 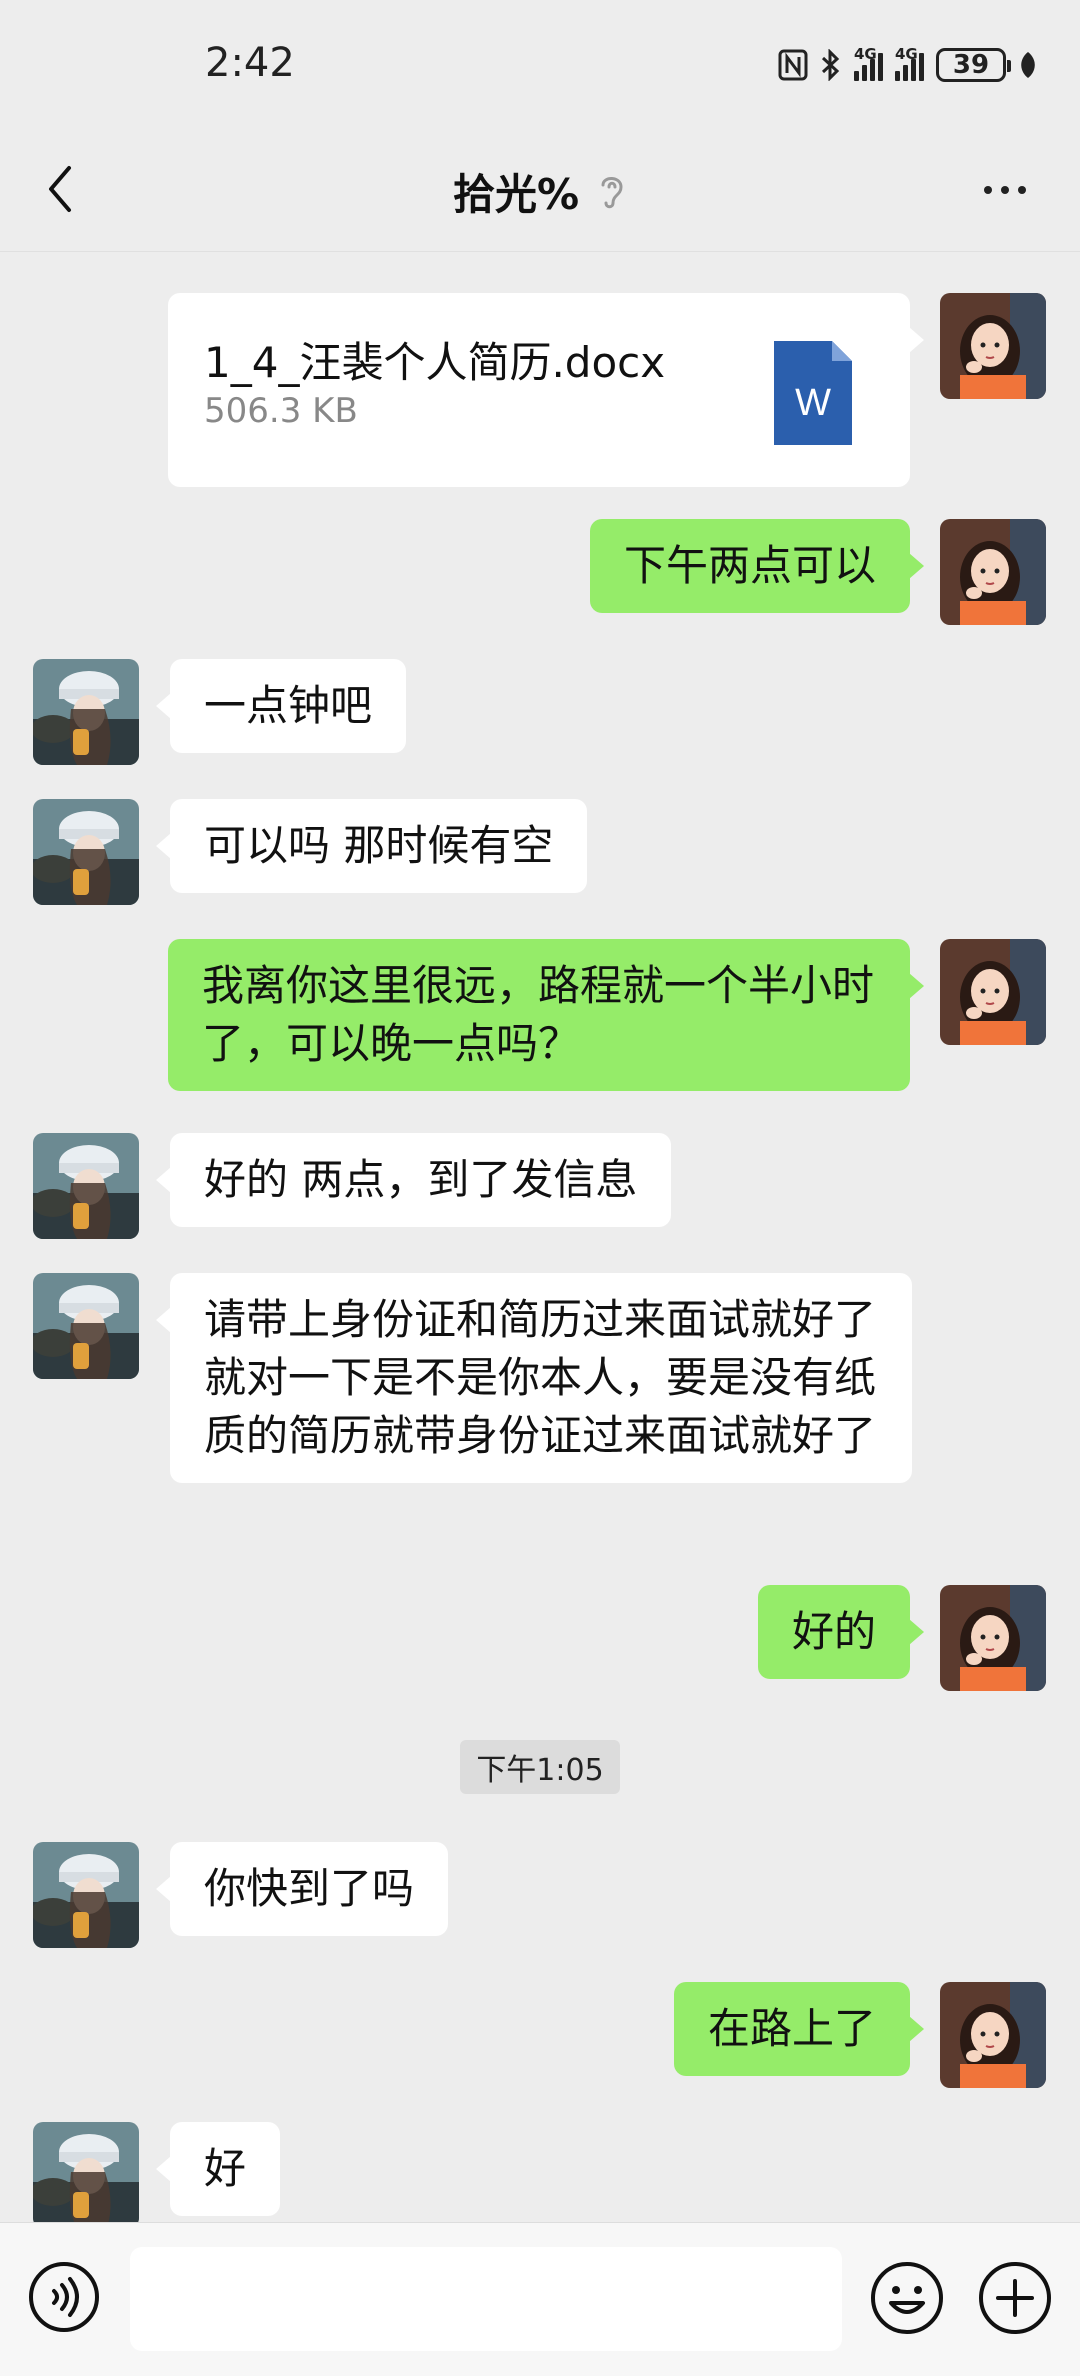 I want to click on status-bar: 2:42 4G 4G 39, so click(x=540, y=65).